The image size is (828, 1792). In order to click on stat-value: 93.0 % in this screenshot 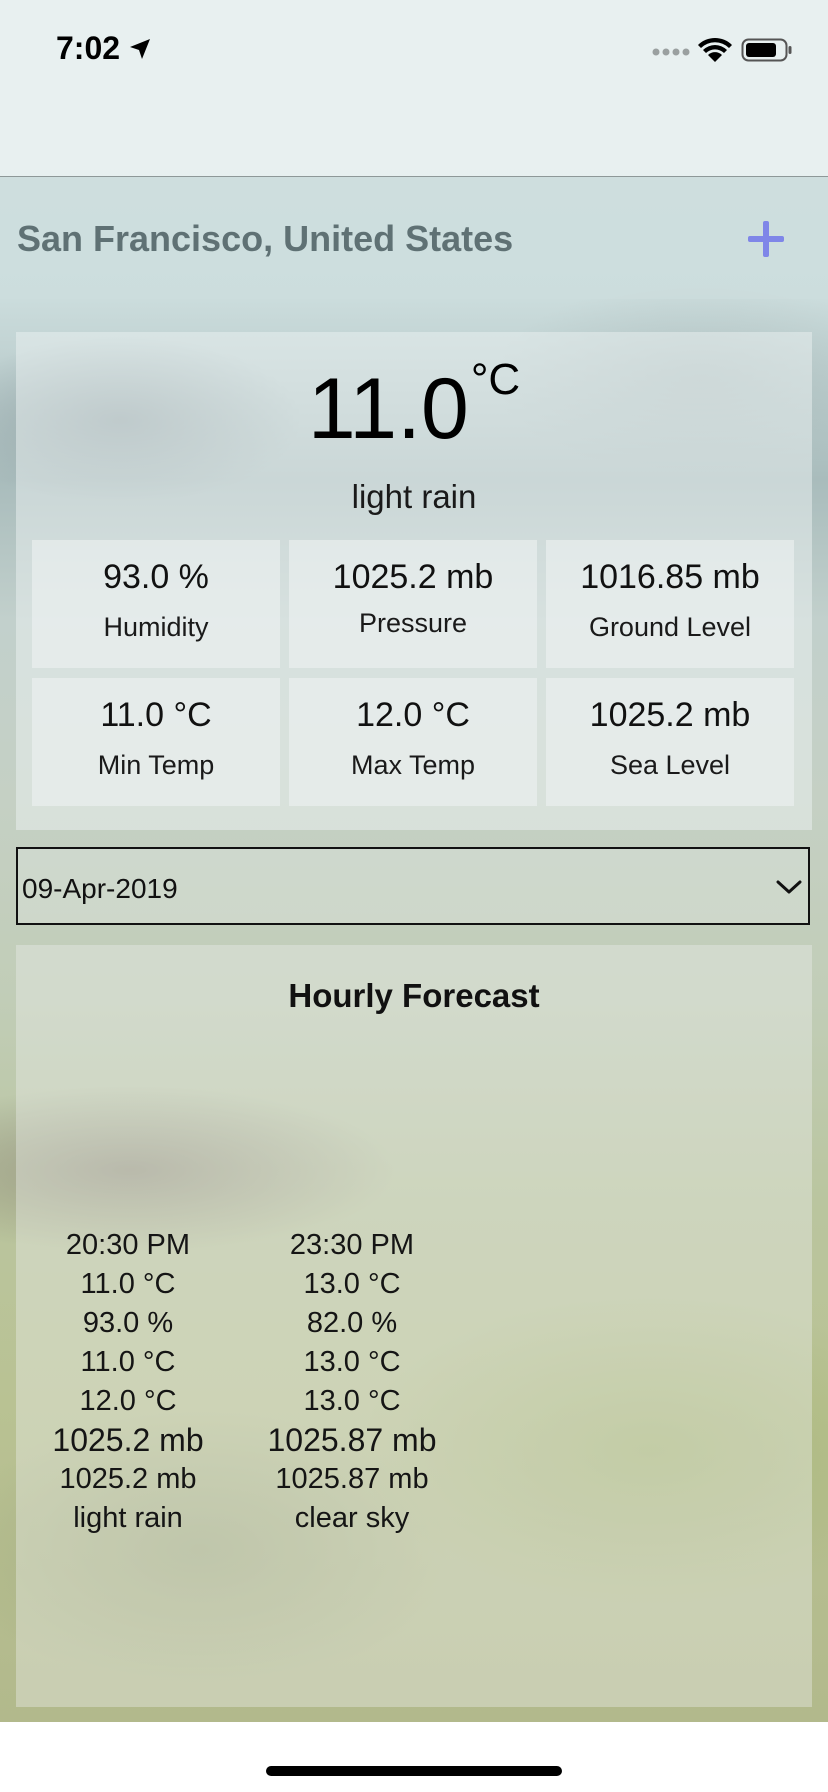, I will do `click(156, 577)`.